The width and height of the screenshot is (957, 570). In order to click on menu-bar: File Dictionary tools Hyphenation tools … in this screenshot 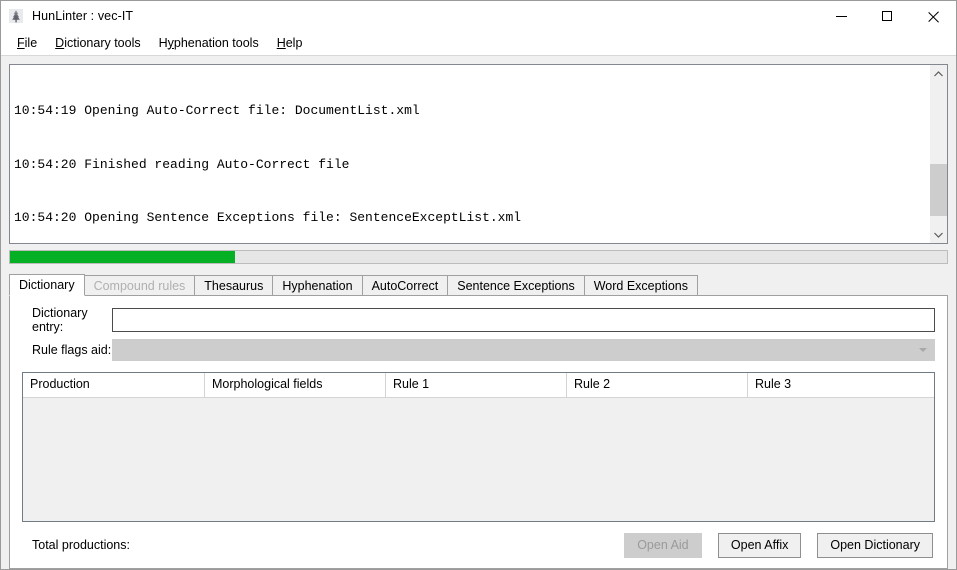, I will do `click(478, 43)`.